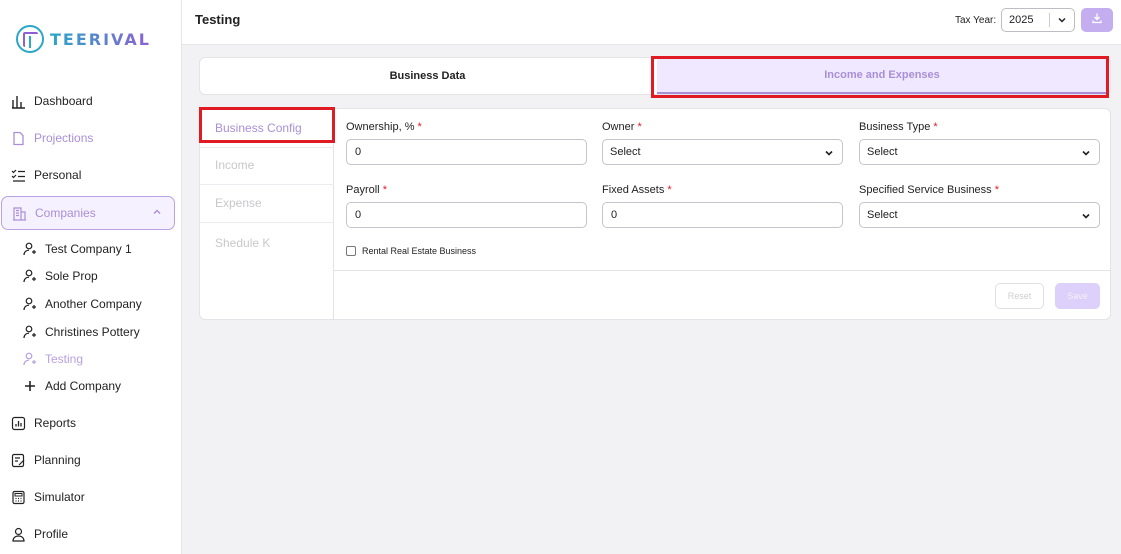 This screenshot has width=1121, height=554. What do you see at coordinates (63, 101) in the screenshot?
I see `sidebar-item-label: Dashboard` at bounding box center [63, 101].